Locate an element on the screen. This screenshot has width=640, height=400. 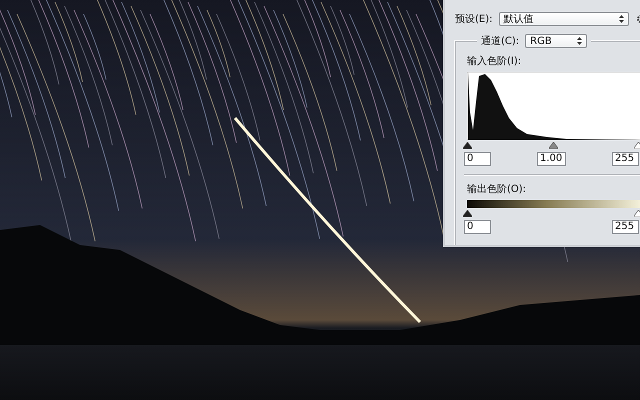
input-levels-label: 输入色阶(I): is located at coordinates (494, 61).